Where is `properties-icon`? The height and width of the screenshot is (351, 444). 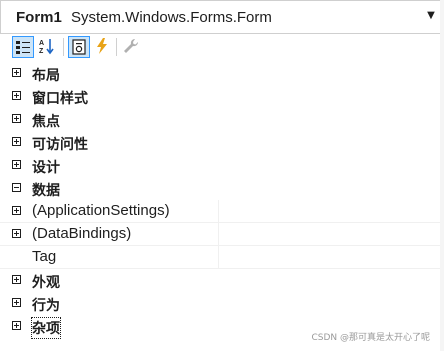
properties-icon is located at coordinates (79, 47).